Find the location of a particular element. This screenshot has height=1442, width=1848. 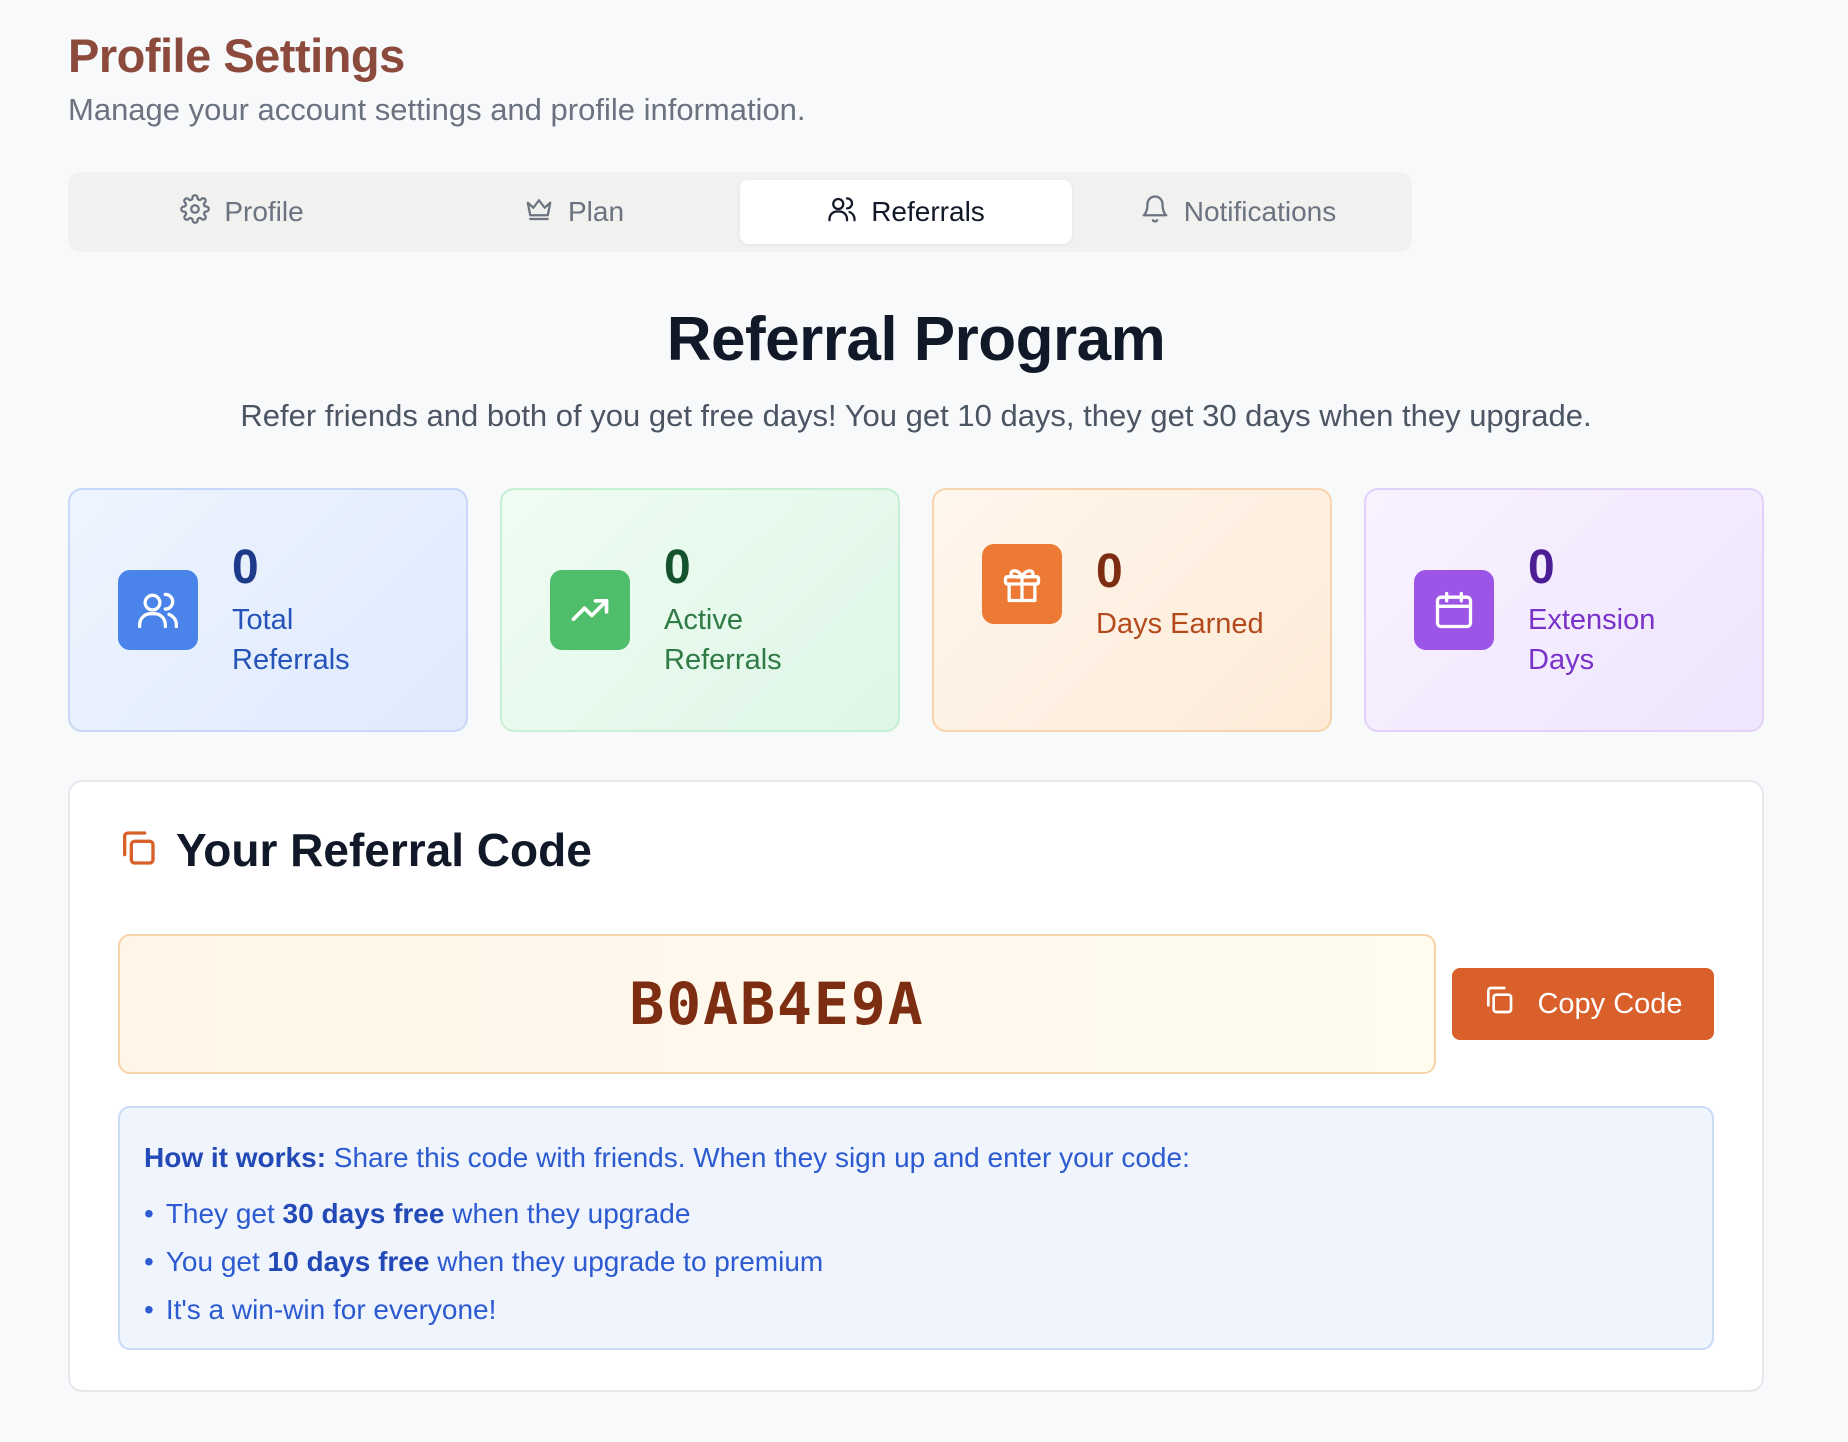

tab-label: Profile is located at coordinates (264, 211).